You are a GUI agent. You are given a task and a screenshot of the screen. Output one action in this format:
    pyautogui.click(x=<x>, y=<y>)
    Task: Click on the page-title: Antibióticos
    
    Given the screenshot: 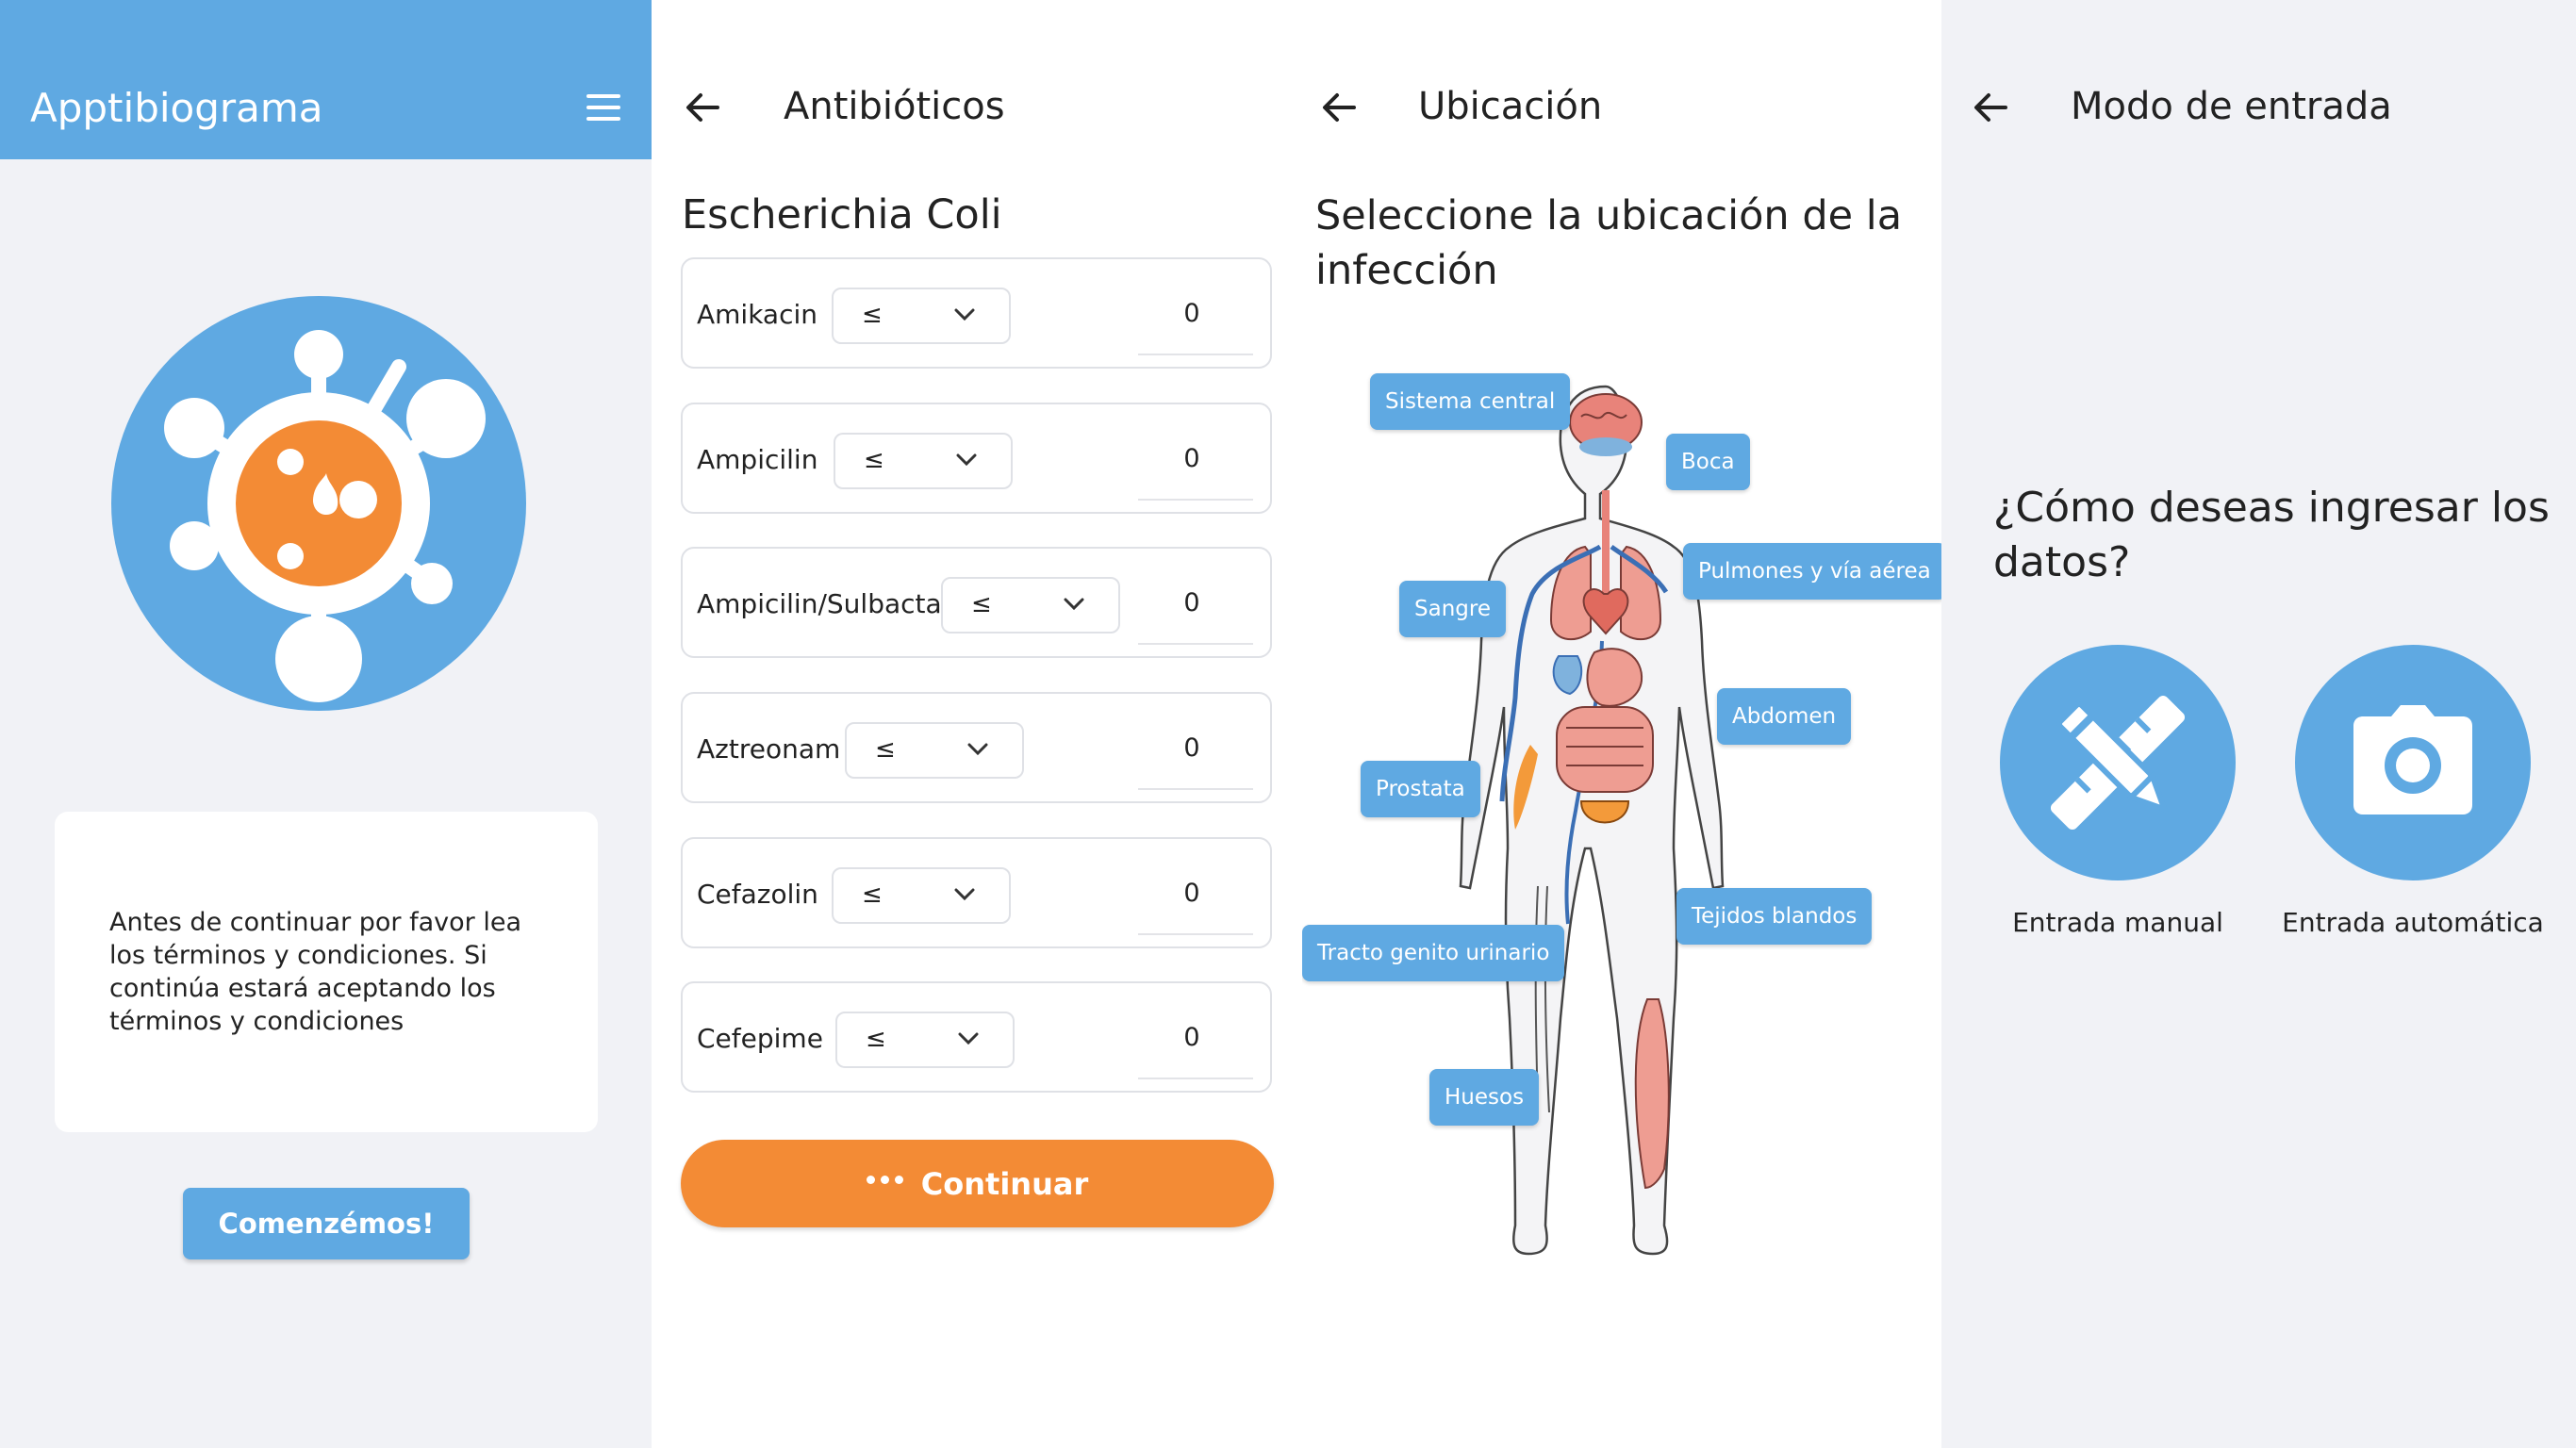 What is the action you would take?
    pyautogui.click(x=894, y=106)
    